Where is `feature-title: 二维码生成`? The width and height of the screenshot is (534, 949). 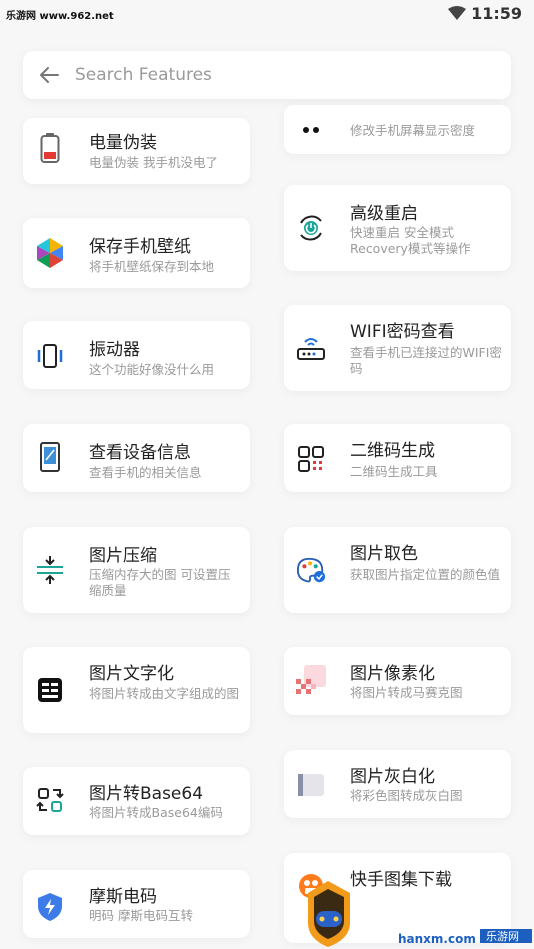
feature-title: 二维码生成 is located at coordinates (392, 451).